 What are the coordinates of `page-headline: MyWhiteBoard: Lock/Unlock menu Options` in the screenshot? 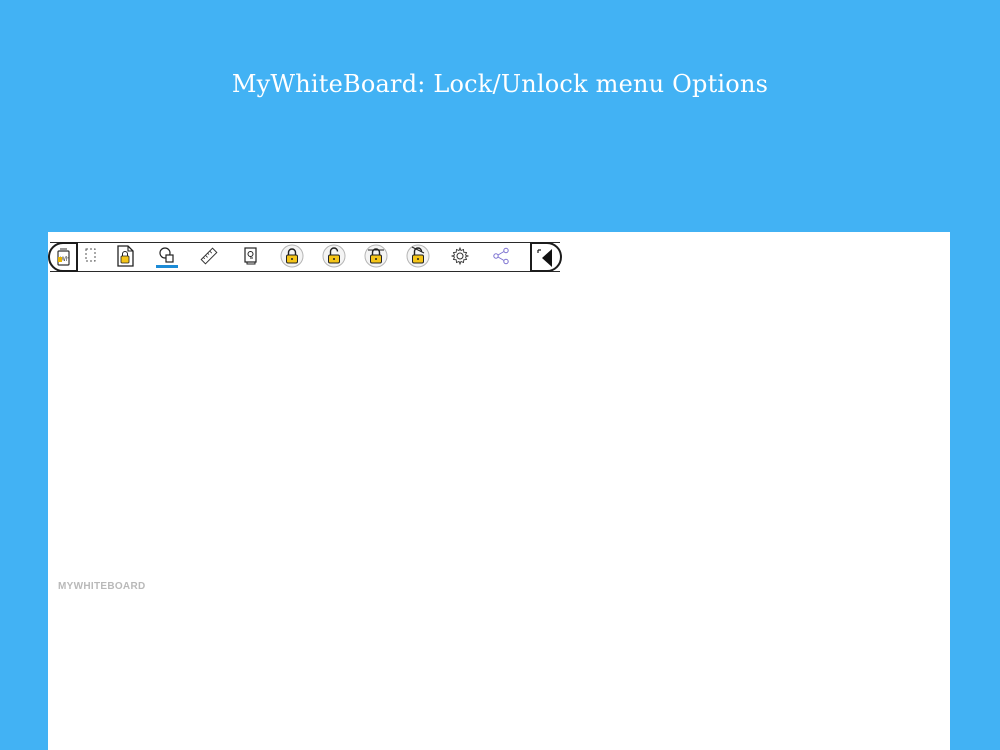 It's located at (500, 84).